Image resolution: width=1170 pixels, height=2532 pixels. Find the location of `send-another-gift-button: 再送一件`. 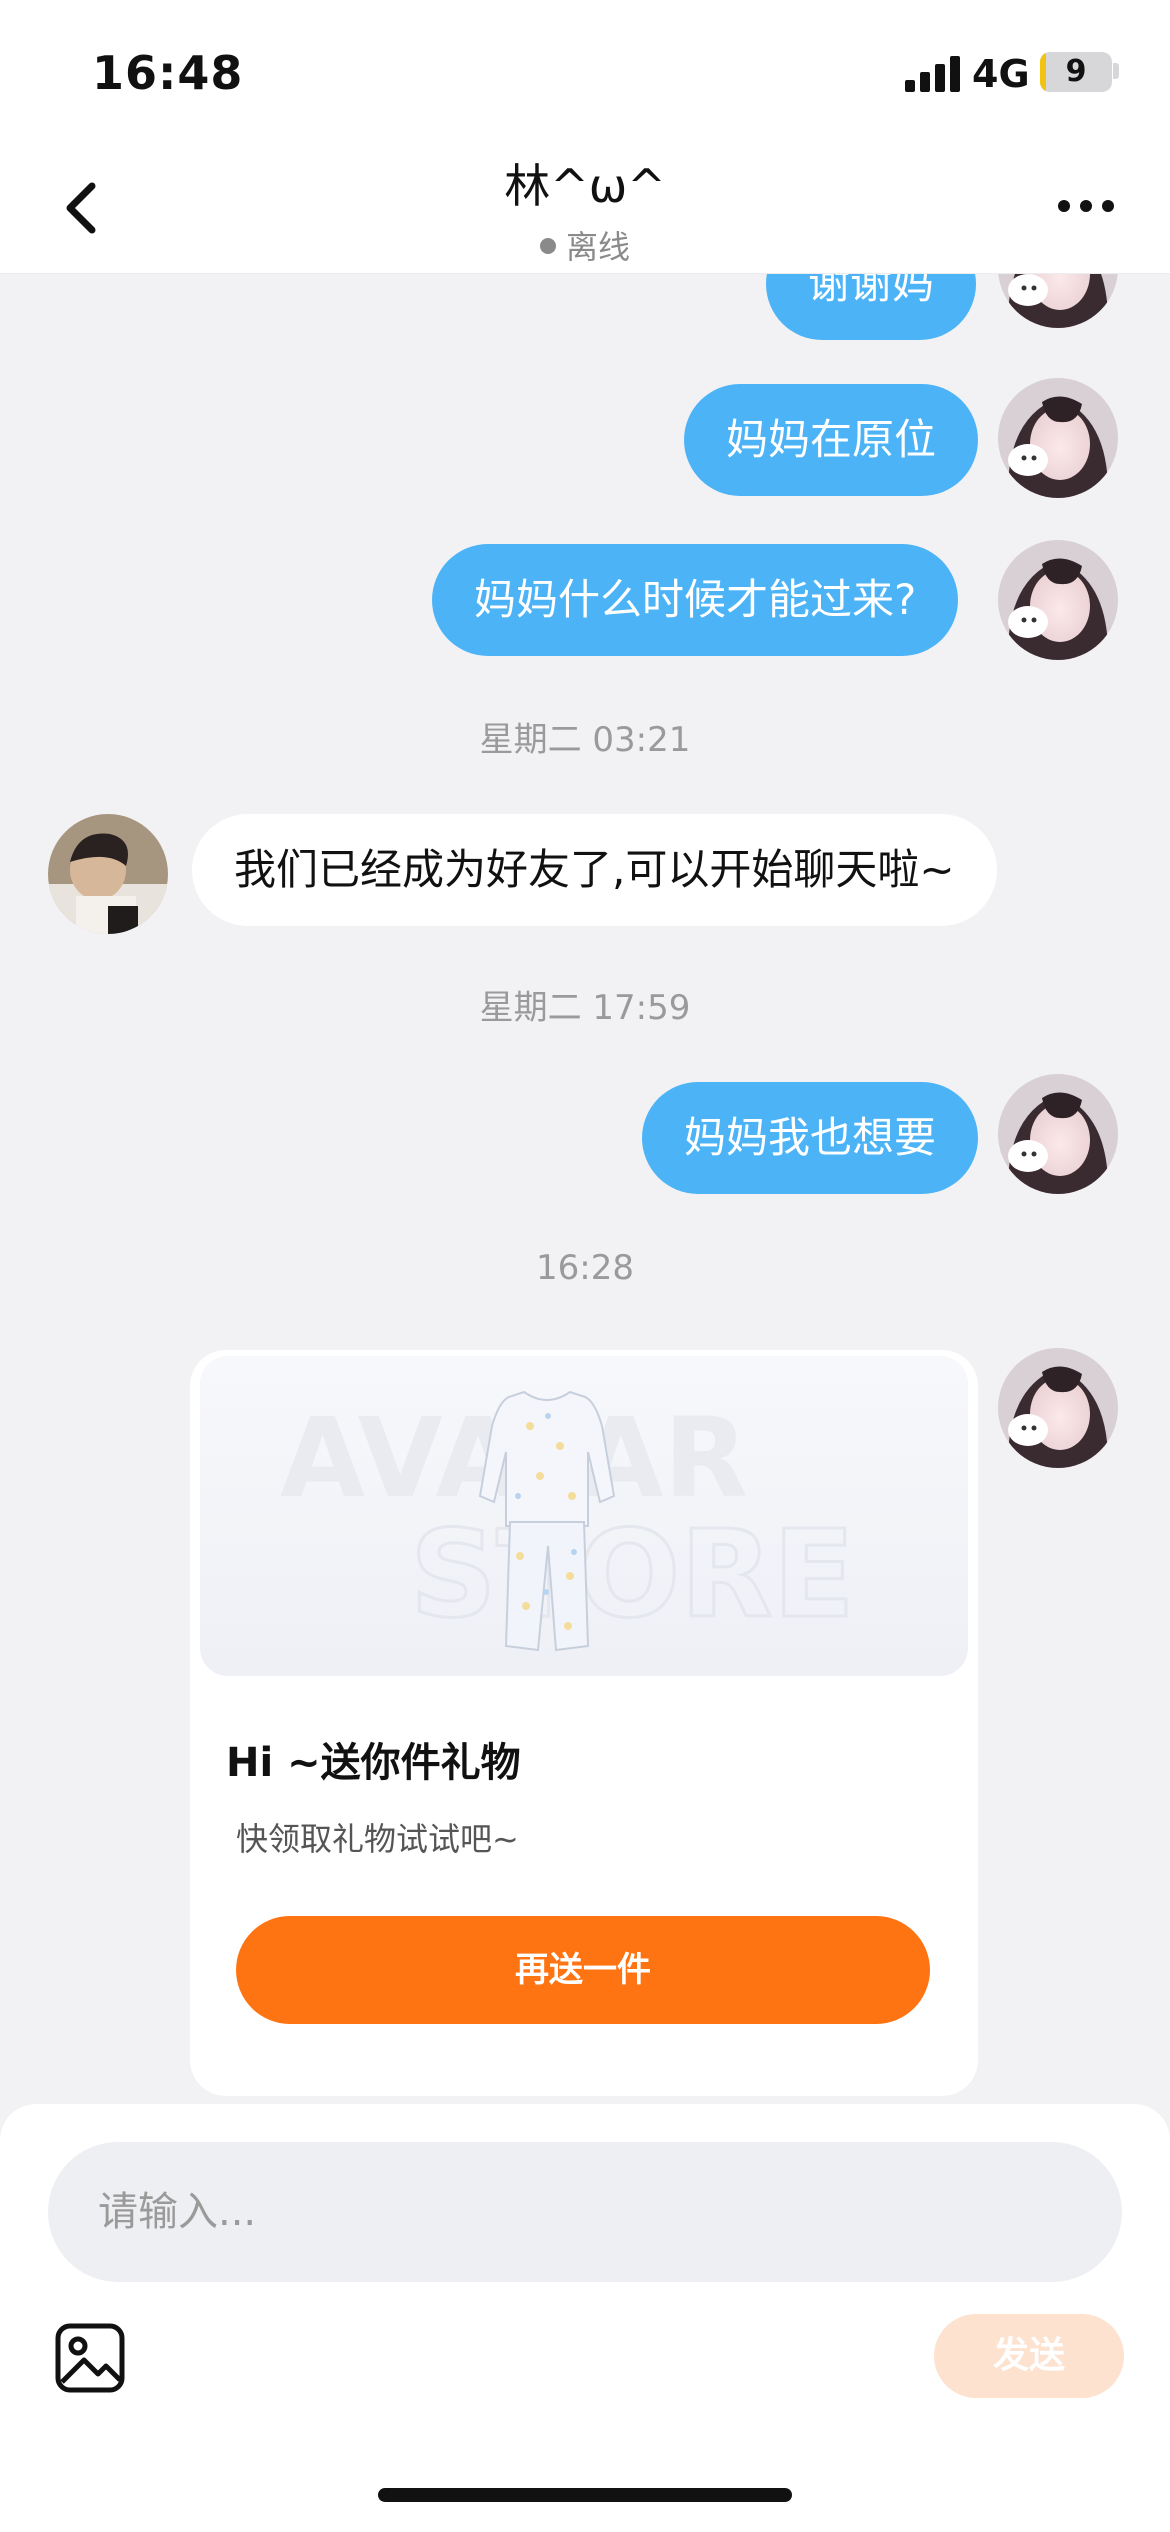

send-another-gift-button: 再送一件 is located at coordinates (583, 1970).